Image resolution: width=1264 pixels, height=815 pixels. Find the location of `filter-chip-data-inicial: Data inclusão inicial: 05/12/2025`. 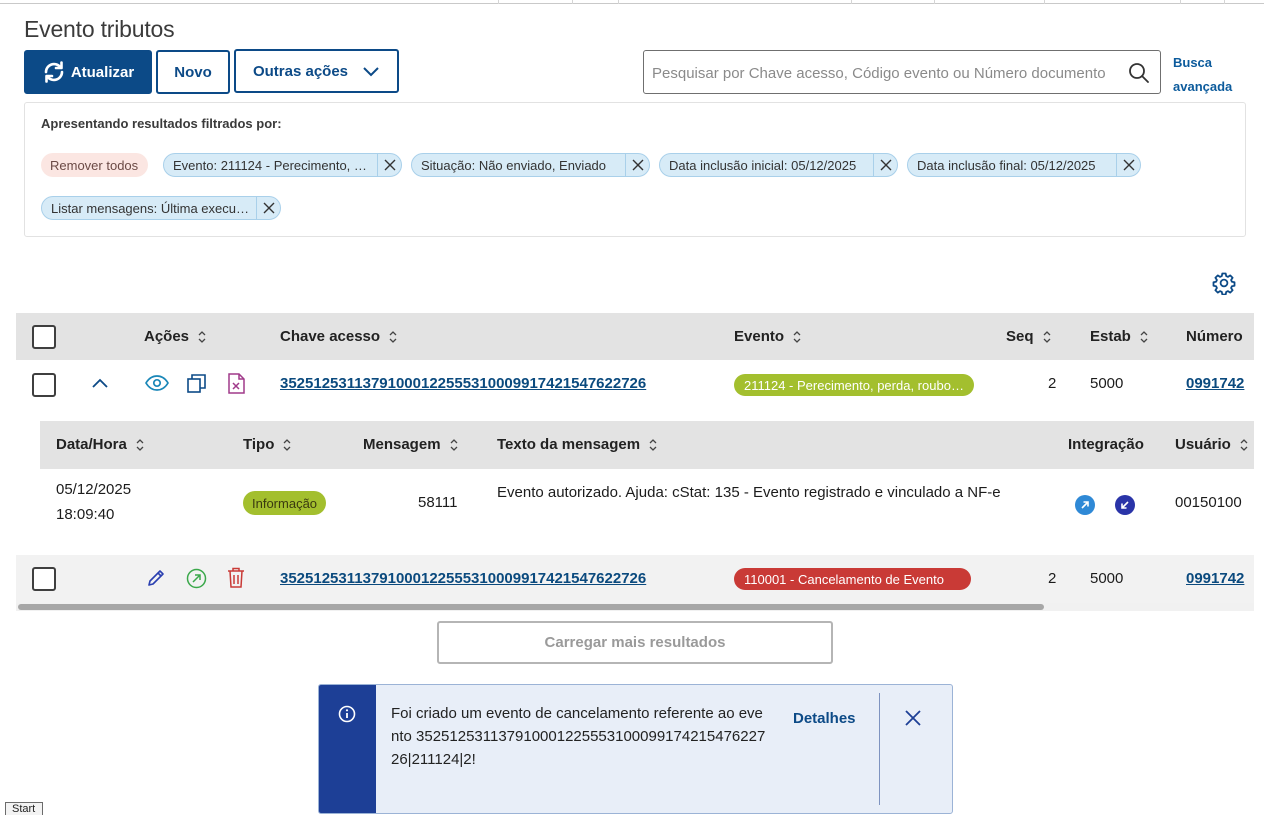

filter-chip-data-inicial: Data inclusão inicial: 05/12/2025 is located at coordinates (778, 165).